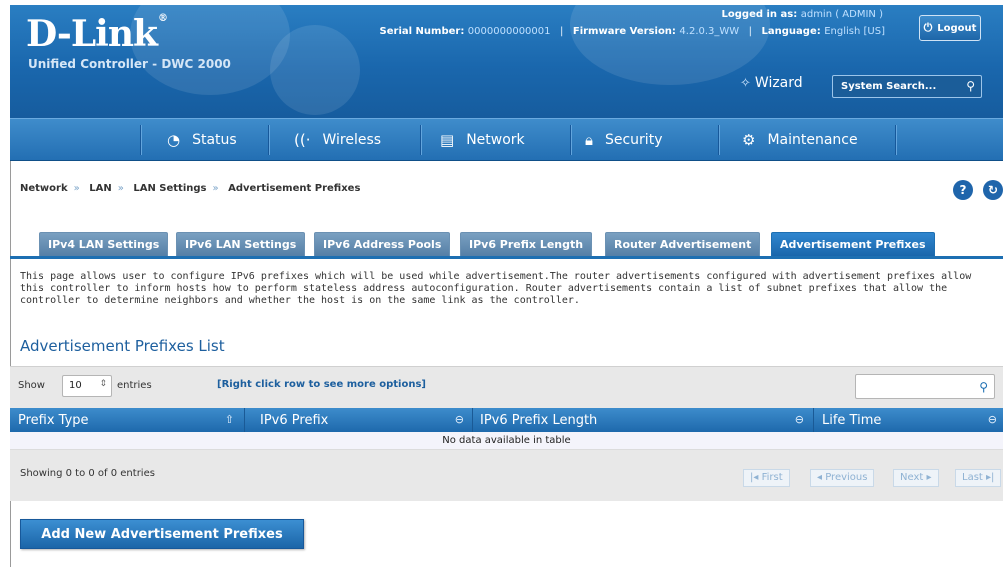 This screenshot has width=1003, height=567. I want to click on column-life-time: Life Time ⊖, so click(912, 420).